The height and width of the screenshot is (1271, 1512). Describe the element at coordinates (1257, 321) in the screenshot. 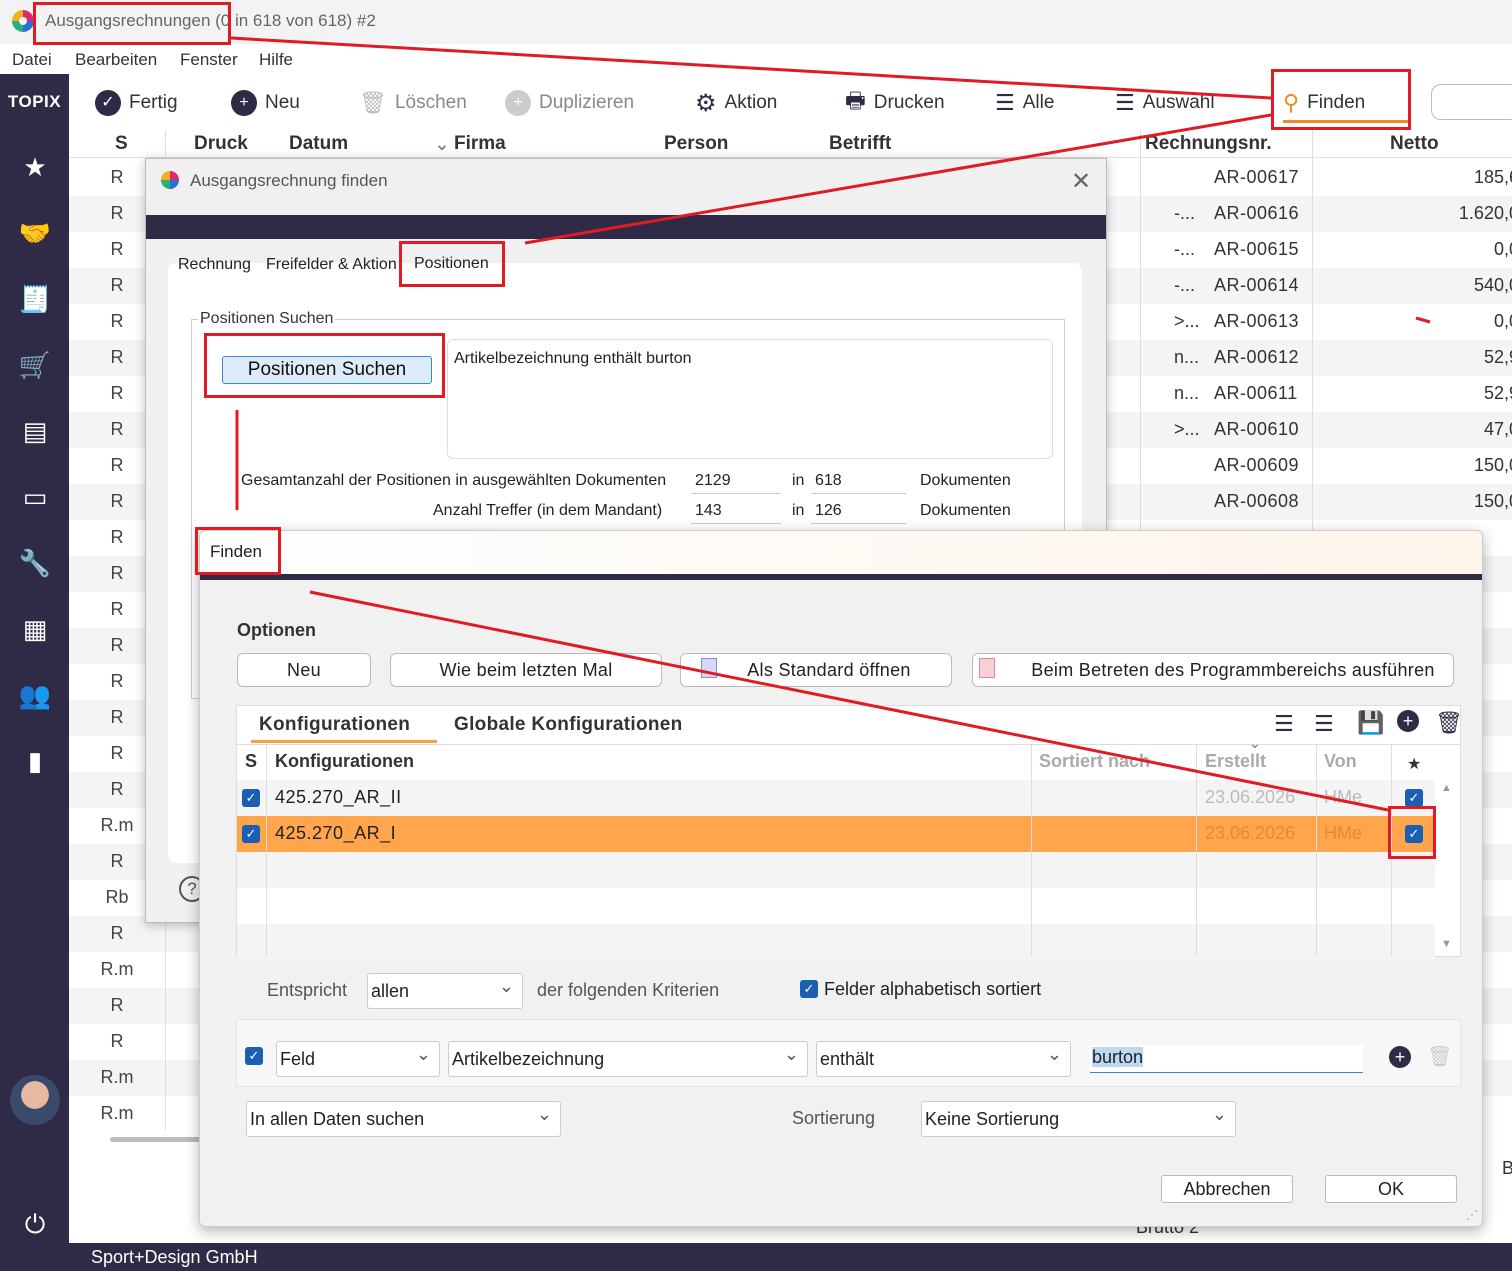

I see `row-rechnungsnr: AR-00613` at that location.